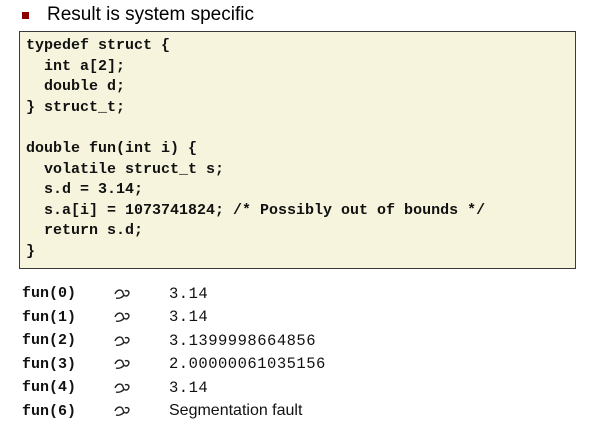 The height and width of the screenshot is (446, 611). Describe the element at coordinates (31, 251) in the screenshot. I see `code-line: }` at that location.